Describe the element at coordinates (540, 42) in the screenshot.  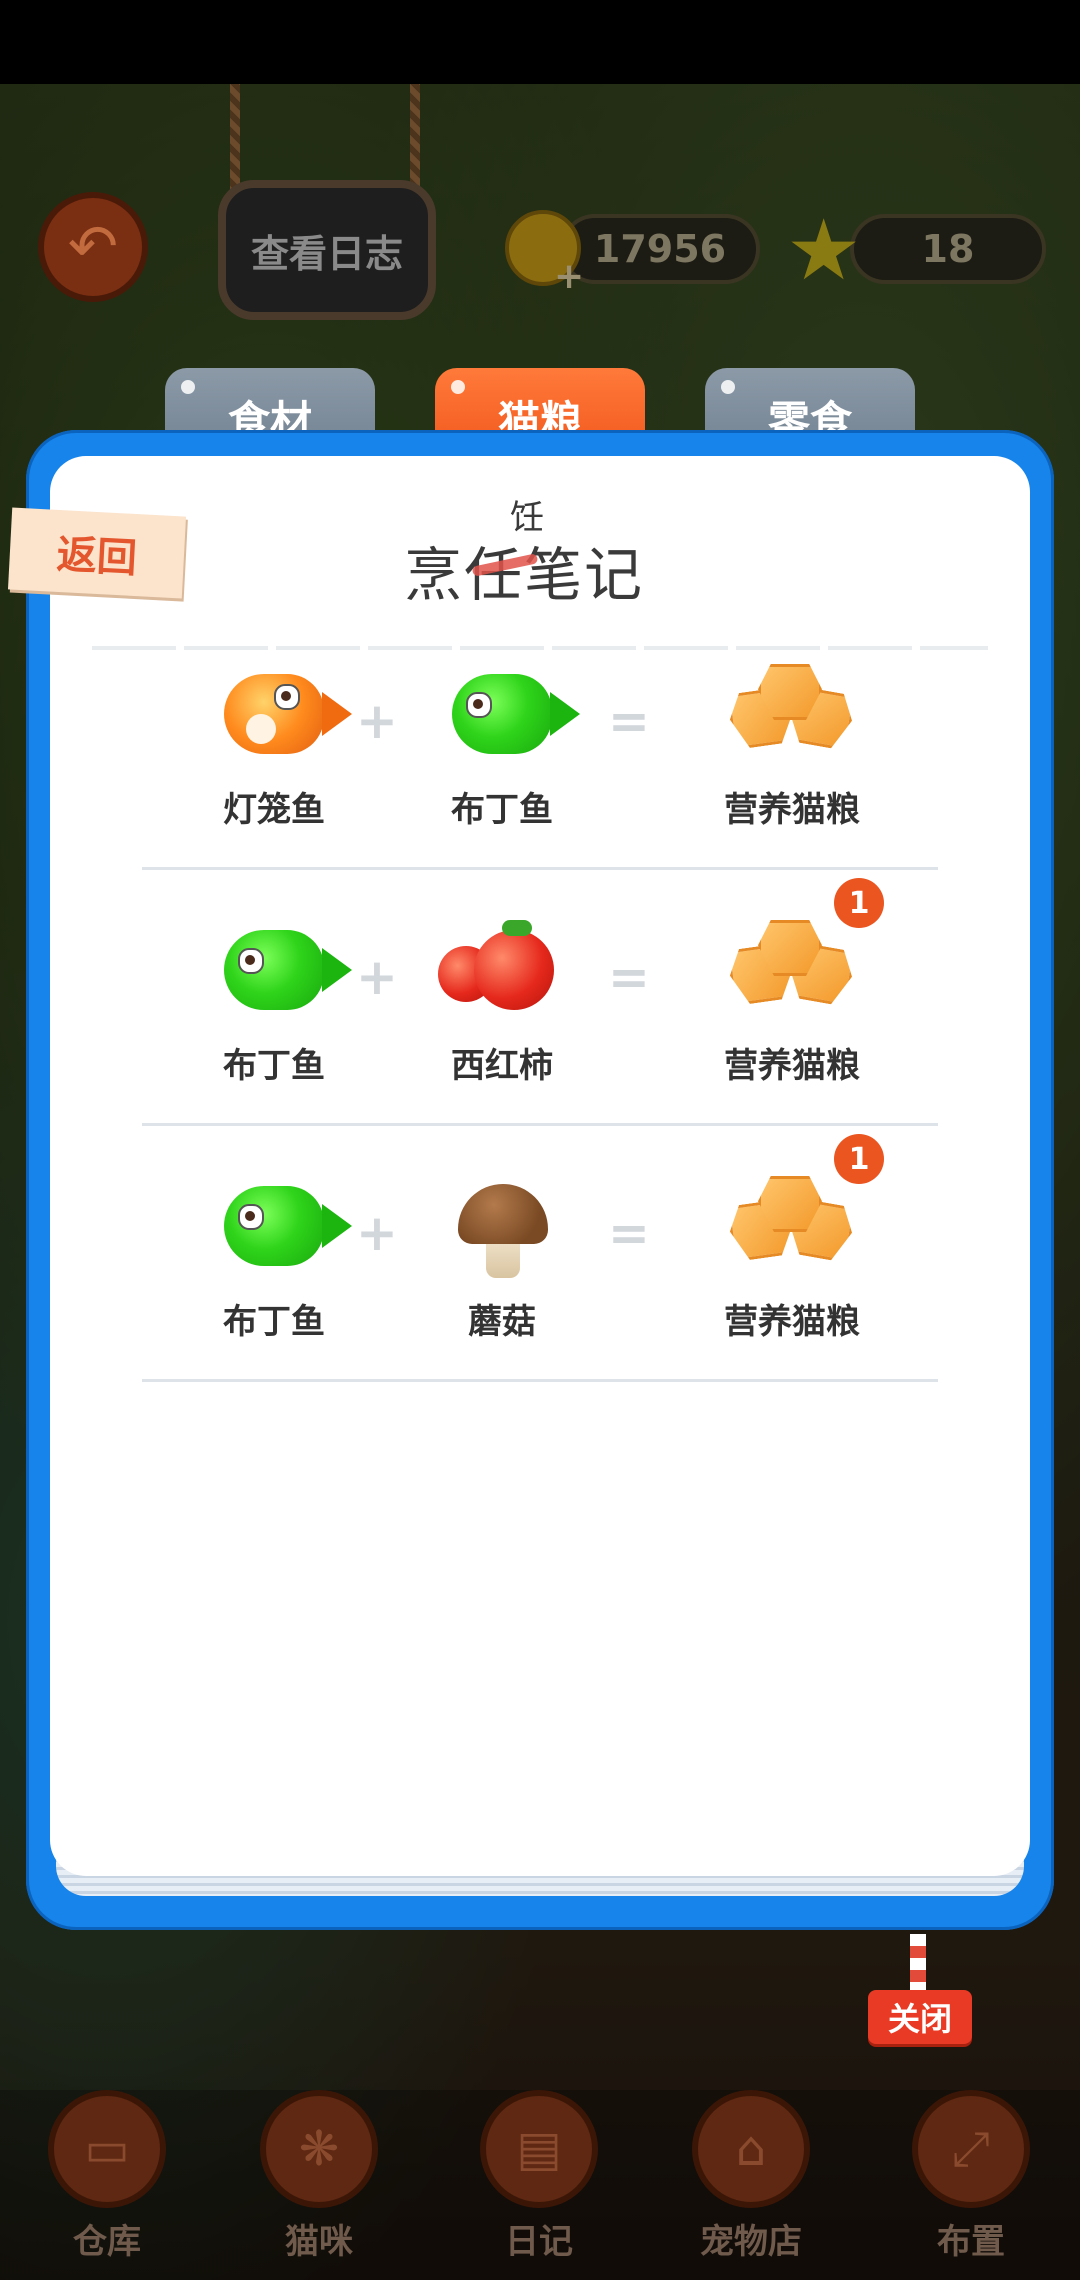
I see `status-bar` at that location.